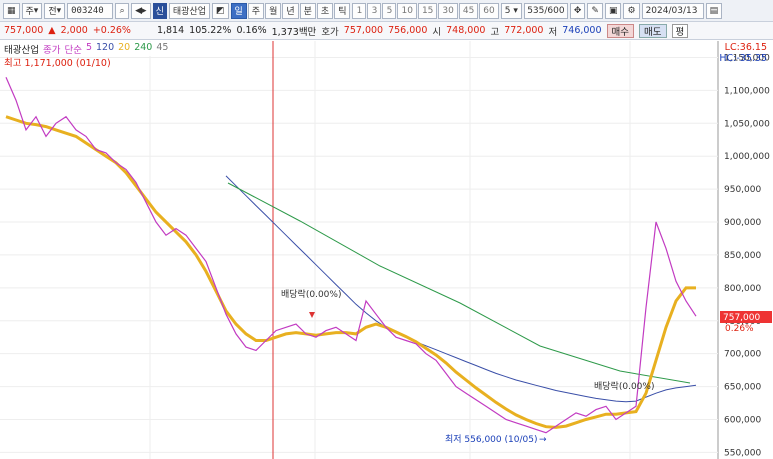 The width and height of the screenshot is (773, 459). Describe the element at coordinates (742, 190) in the screenshot. I see `y-tick-label: 950,000` at that location.